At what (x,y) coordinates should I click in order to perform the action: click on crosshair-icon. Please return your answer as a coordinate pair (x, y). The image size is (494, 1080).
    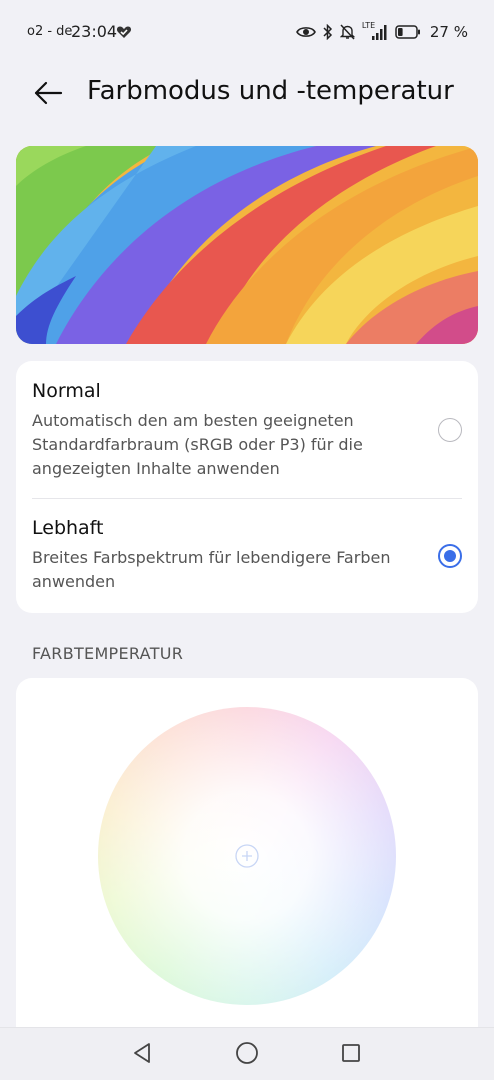
    Looking at the image, I should click on (247, 856).